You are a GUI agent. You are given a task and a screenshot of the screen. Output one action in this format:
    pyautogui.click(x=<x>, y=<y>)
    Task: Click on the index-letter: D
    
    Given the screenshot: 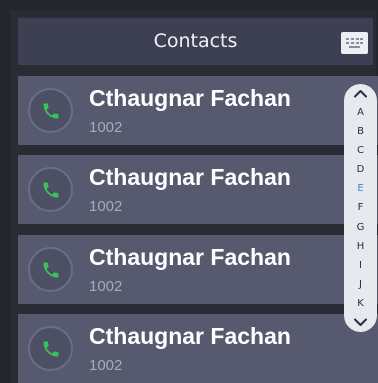 What is the action you would take?
    pyautogui.click(x=360, y=170)
    